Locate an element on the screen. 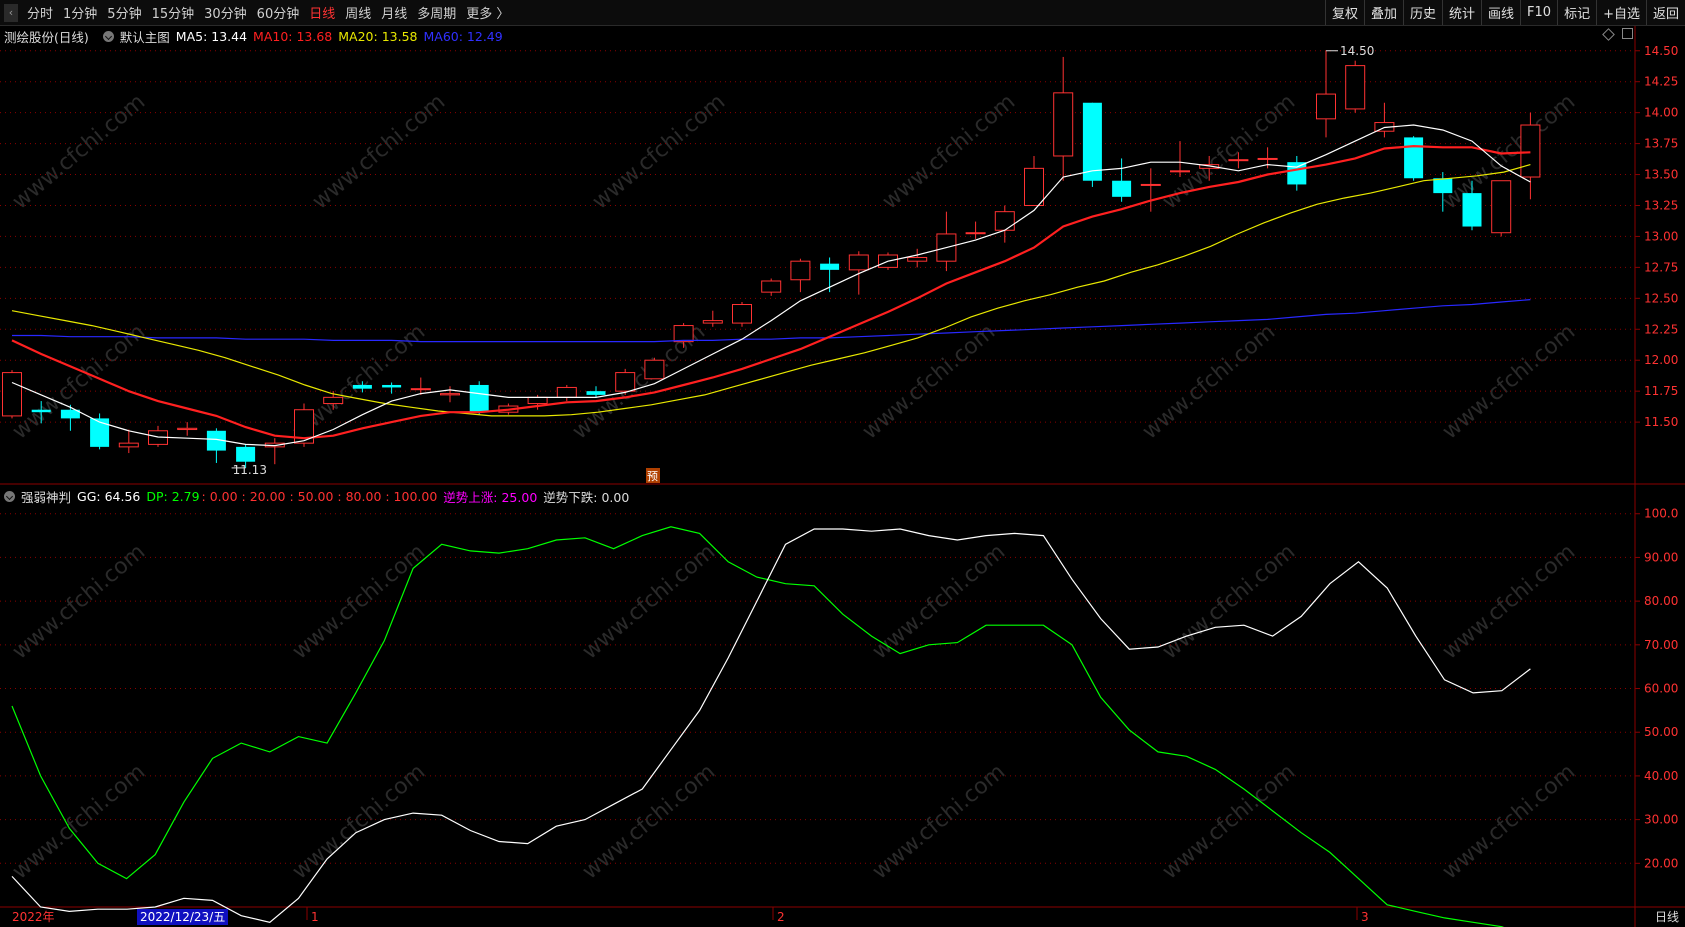 The height and width of the screenshot is (927, 1685). price-tick-label: 12.50 is located at coordinates (1661, 298).